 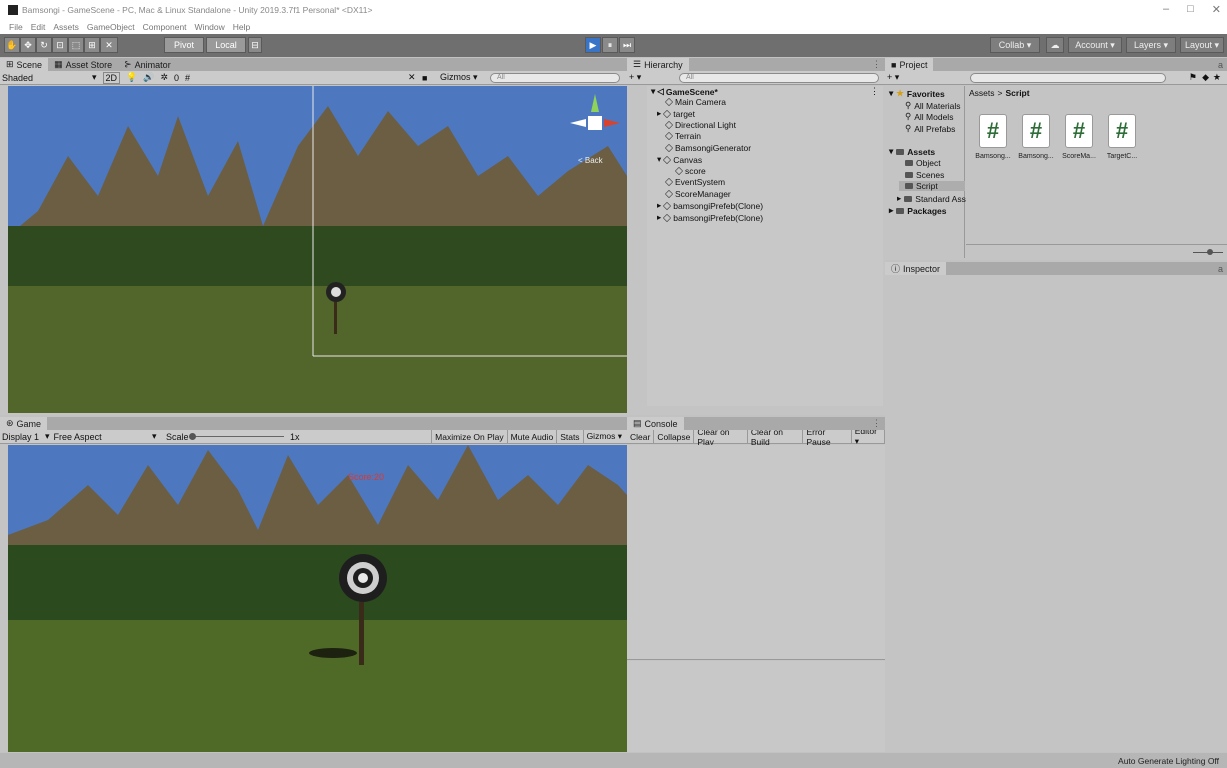 I want to click on hierarchy-search-input: All, so click(x=779, y=77).